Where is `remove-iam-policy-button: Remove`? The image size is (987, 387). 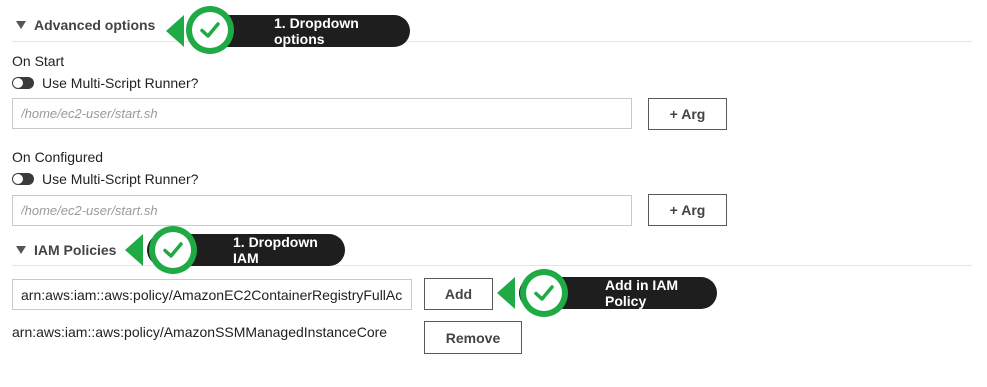
remove-iam-policy-button: Remove is located at coordinates (473, 337).